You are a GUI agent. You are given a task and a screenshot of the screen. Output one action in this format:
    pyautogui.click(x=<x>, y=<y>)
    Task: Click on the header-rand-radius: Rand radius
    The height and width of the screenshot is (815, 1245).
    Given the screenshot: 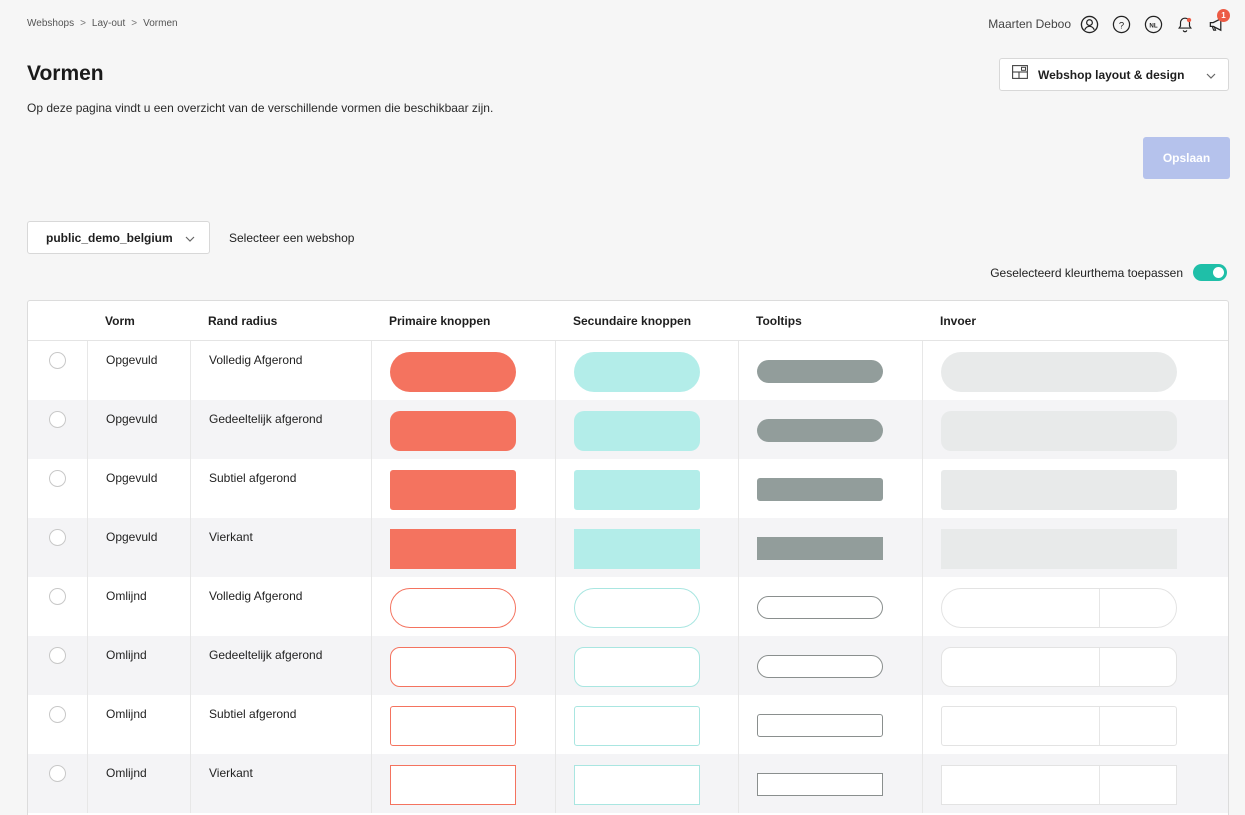 What is the action you would take?
    pyautogui.click(x=243, y=320)
    